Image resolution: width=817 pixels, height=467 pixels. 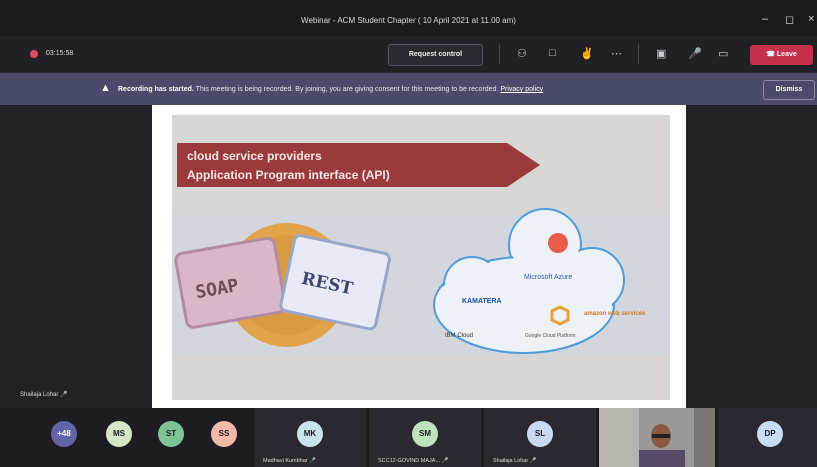 I want to click on provider-amazon: amazon web services, so click(x=615, y=314).